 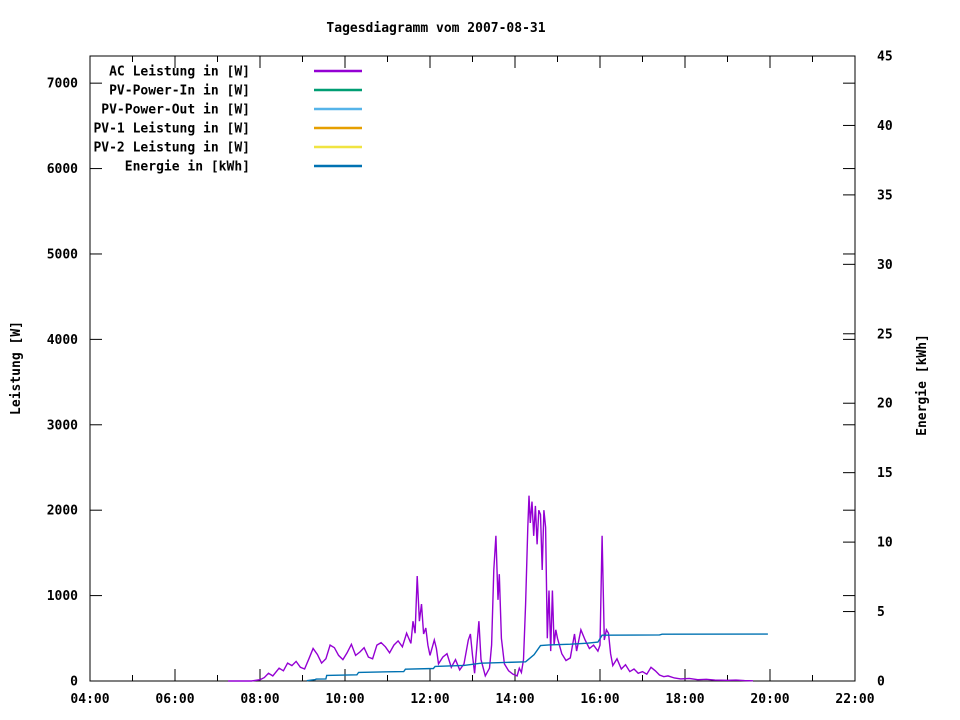 What do you see at coordinates (599, 699) in the screenshot?
I see `x-tick-label: 16:00` at bounding box center [599, 699].